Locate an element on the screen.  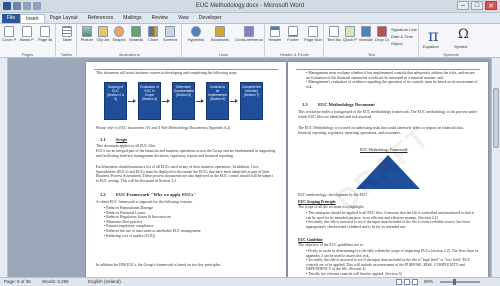
table-button: Table is located at coordinates (67, 34).